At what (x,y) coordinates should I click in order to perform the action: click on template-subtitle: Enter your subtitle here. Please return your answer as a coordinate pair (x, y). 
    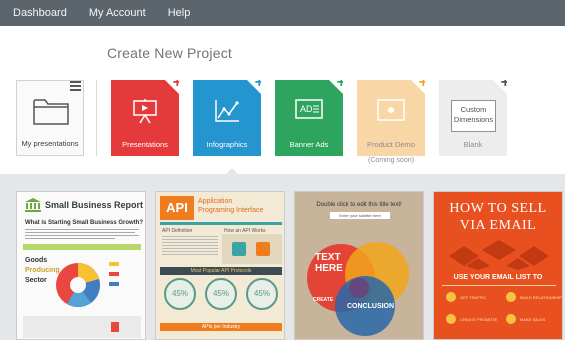
    Looking at the image, I should click on (360, 215).